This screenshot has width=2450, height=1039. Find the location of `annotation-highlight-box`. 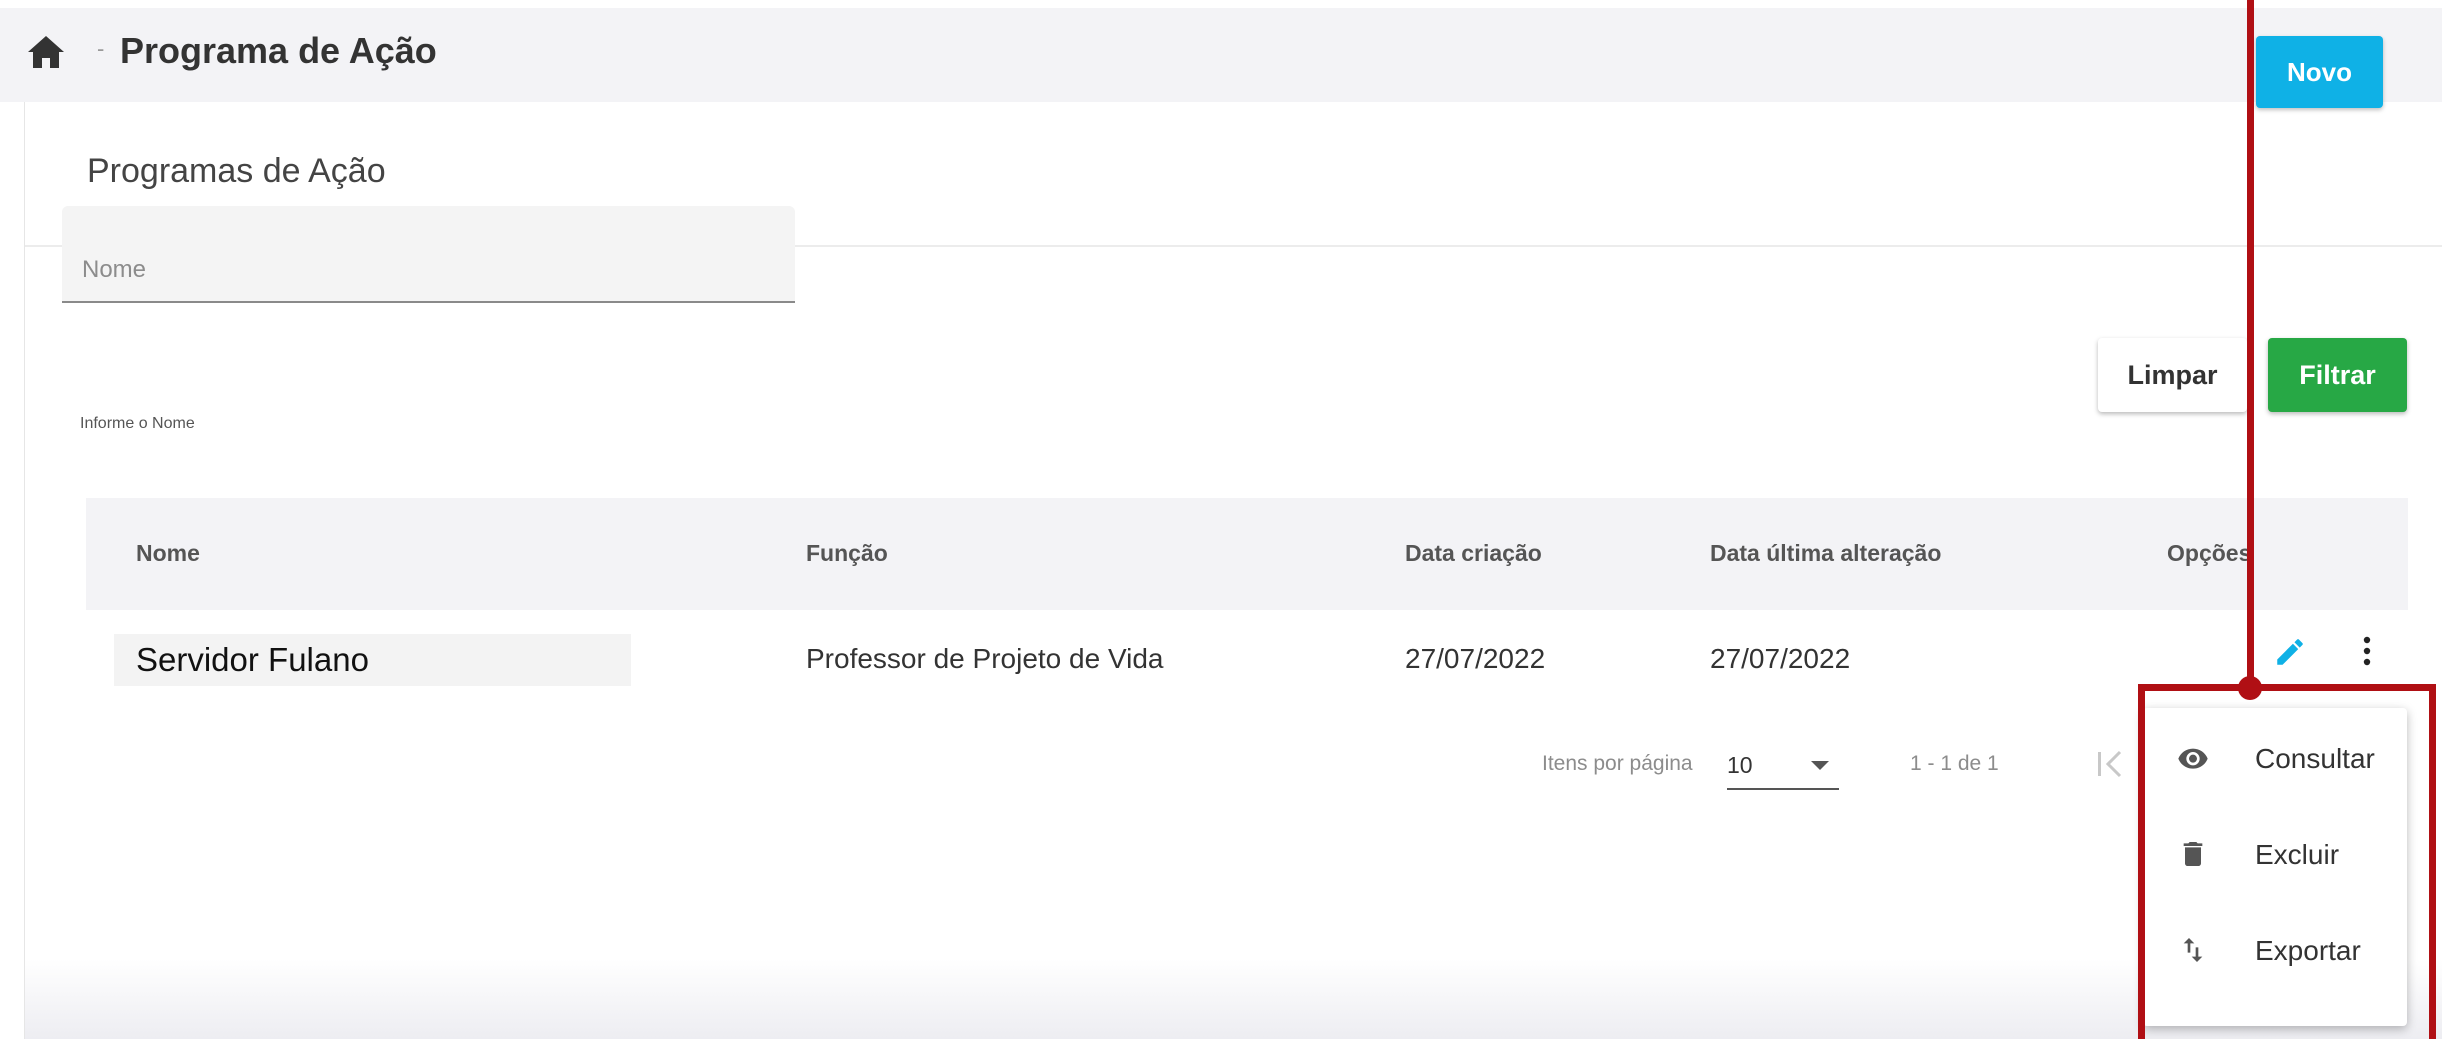

annotation-highlight-box is located at coordinates (2287, 861).